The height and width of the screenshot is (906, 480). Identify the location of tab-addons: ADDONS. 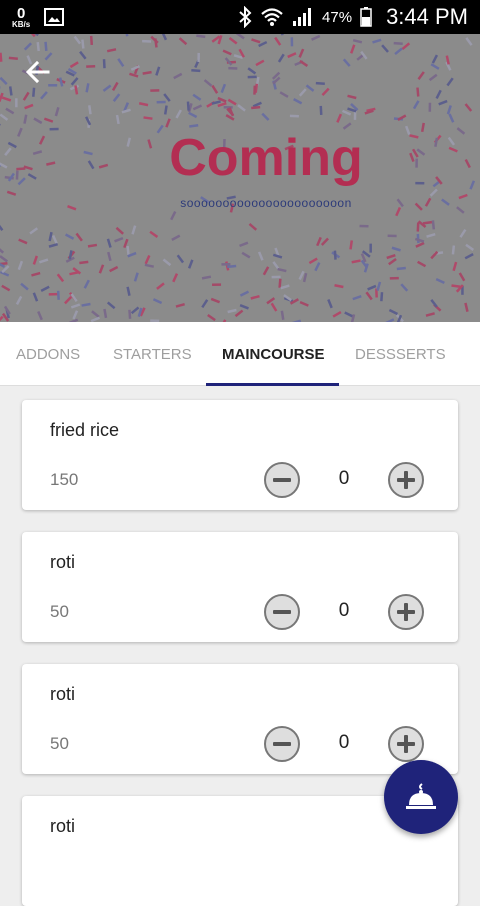
(48, 354).